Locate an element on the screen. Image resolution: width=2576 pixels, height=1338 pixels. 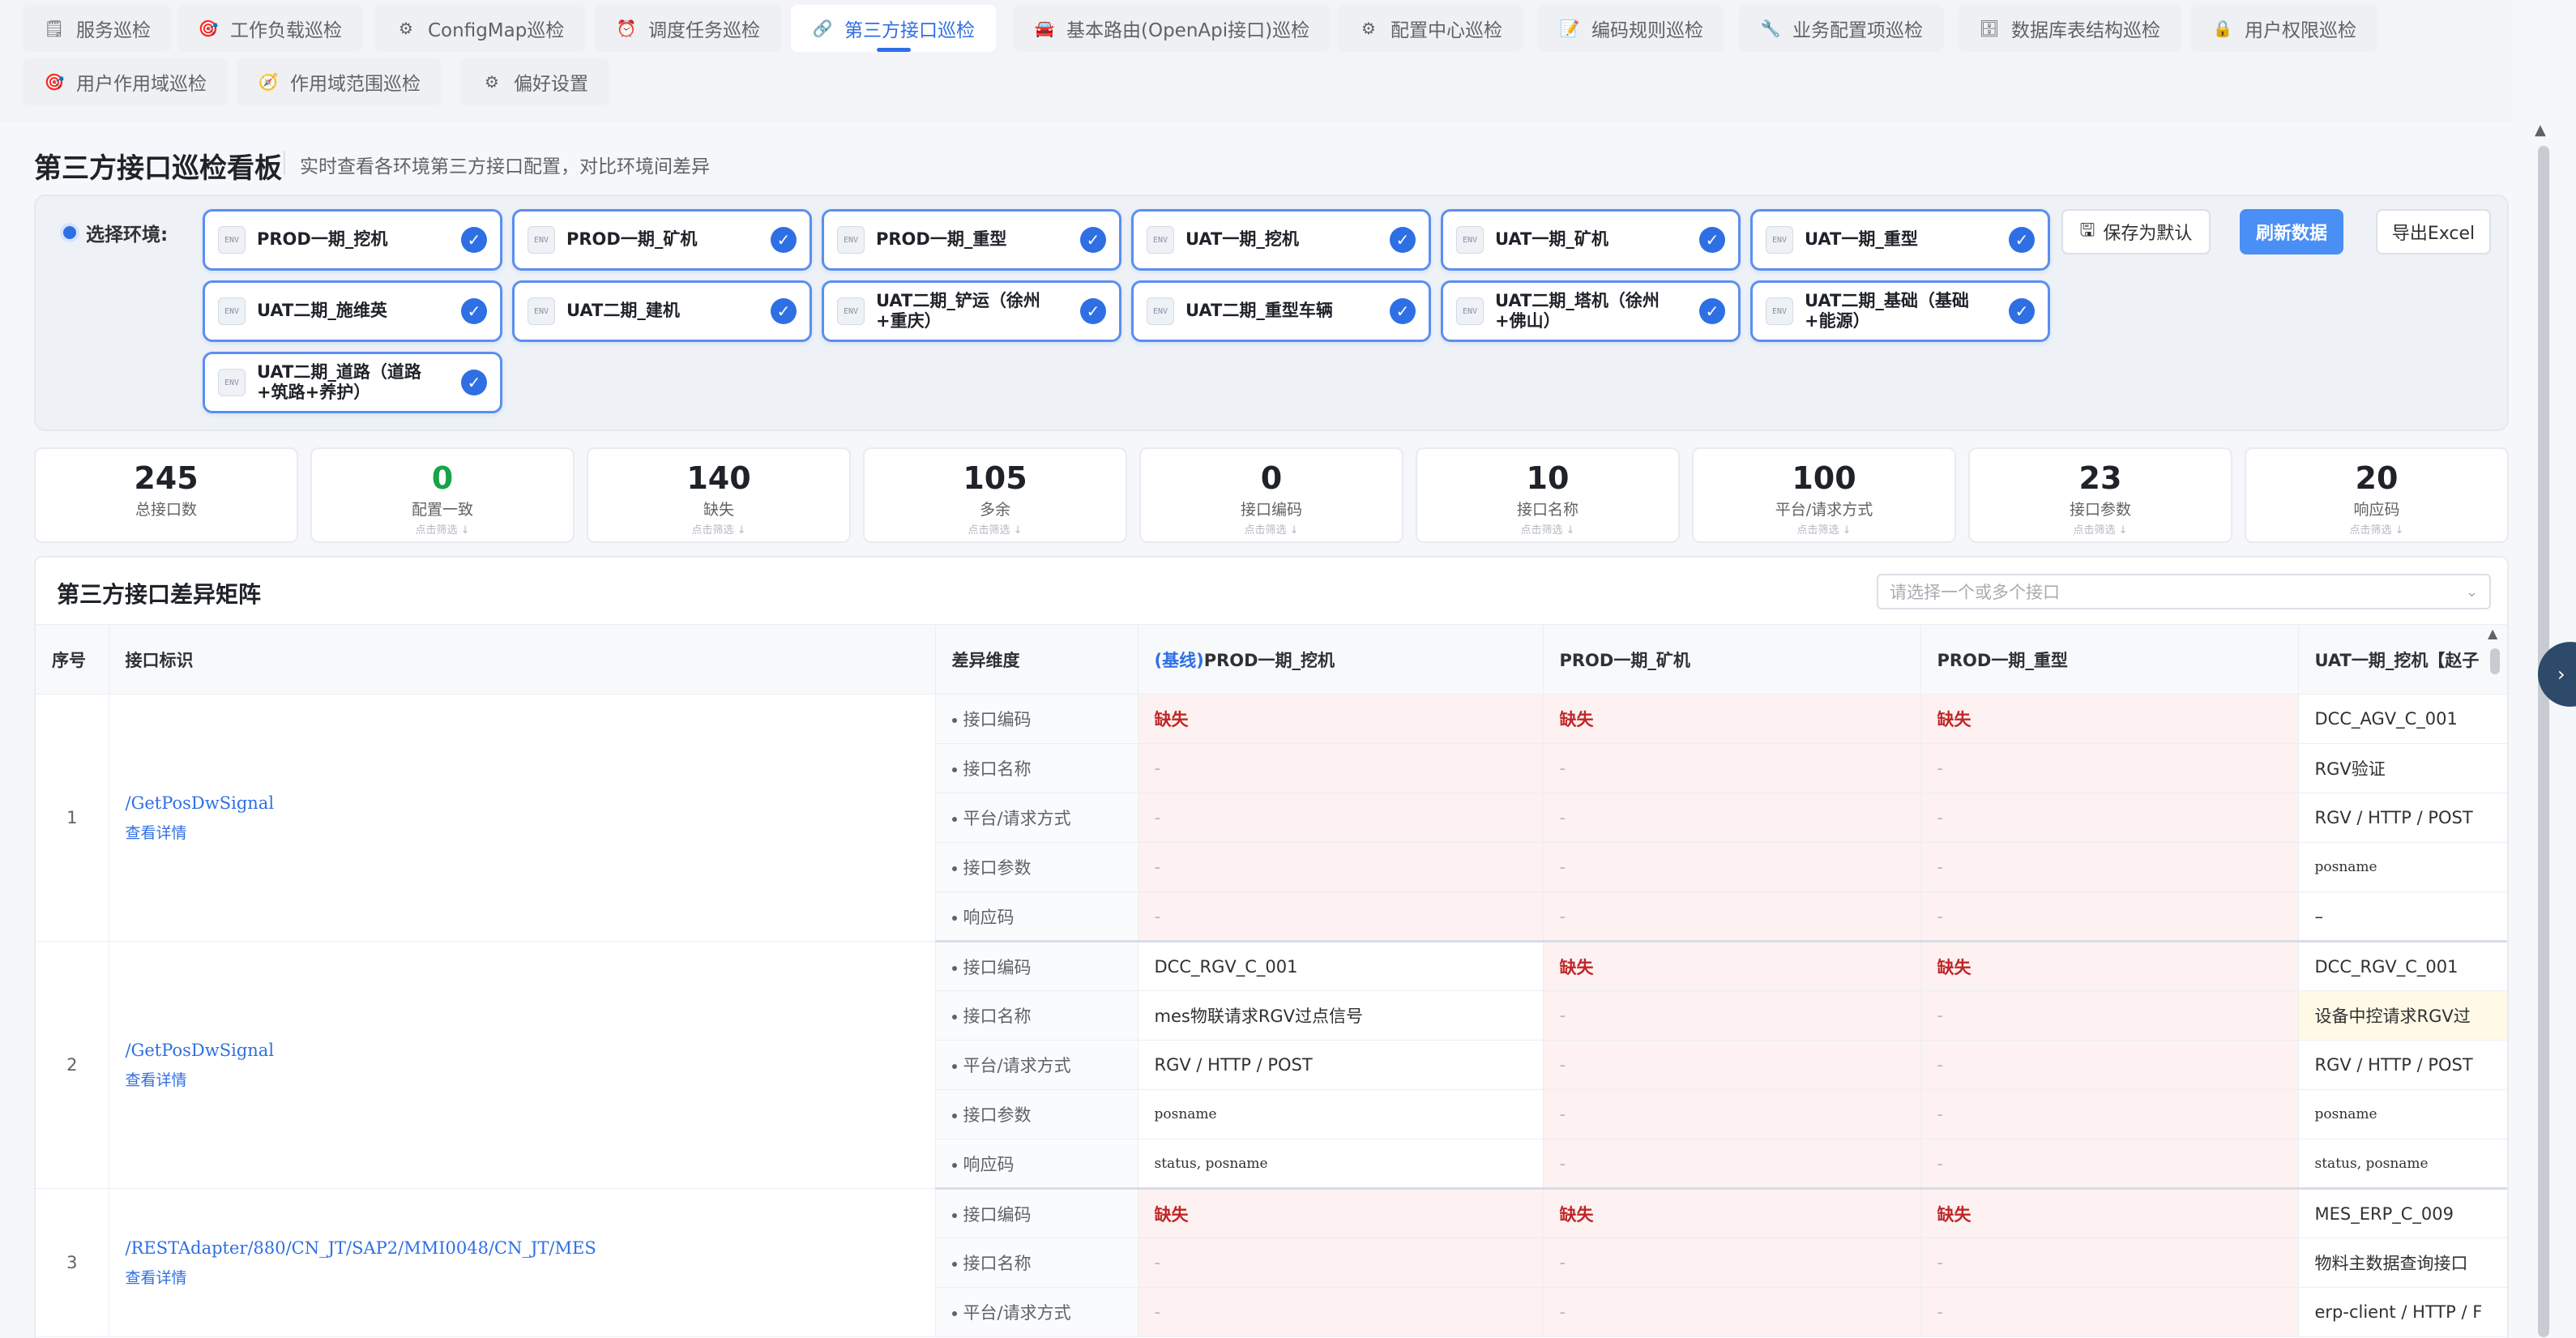
page-scrollbar is located at coordinates (2543, 741).